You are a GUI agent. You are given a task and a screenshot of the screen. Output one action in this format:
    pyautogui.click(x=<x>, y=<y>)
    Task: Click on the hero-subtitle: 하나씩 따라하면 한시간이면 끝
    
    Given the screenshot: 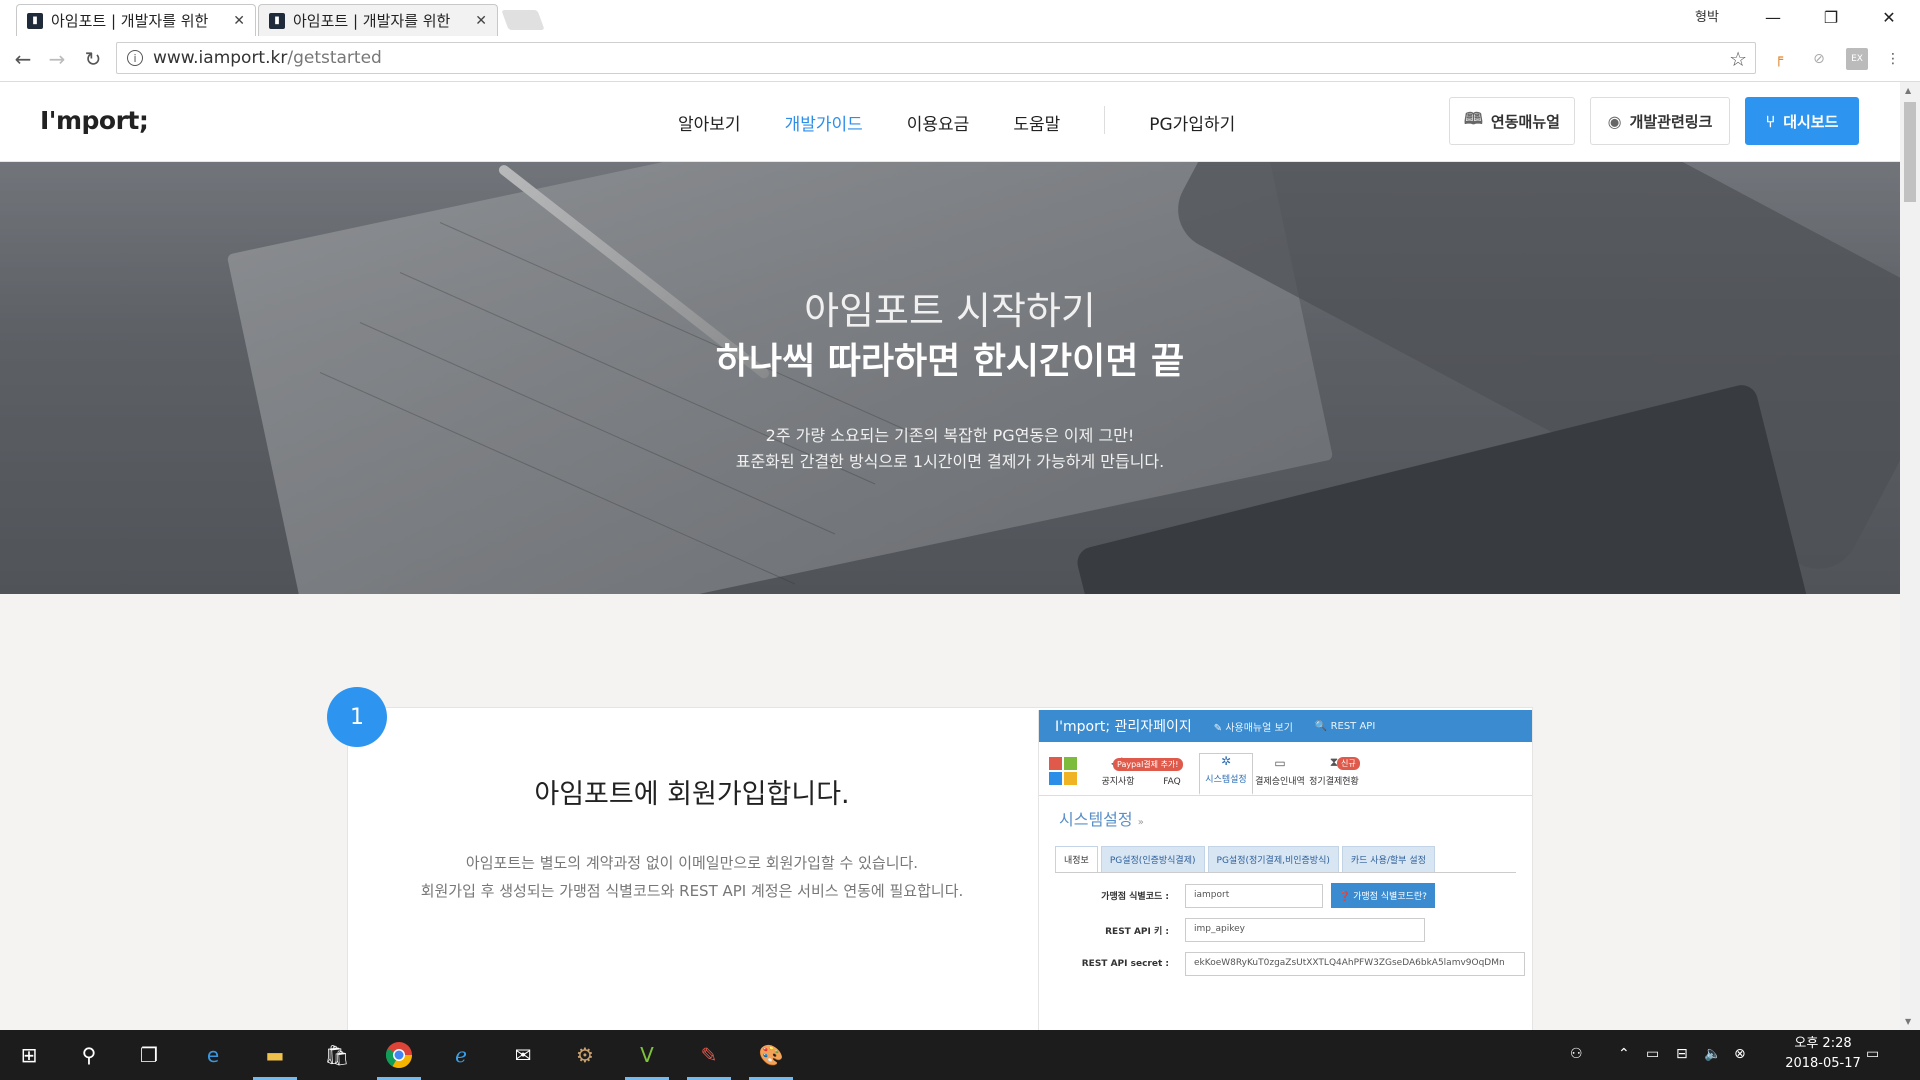 What is the action you would take?
    pyautogui.click(x=950, y=361)
    